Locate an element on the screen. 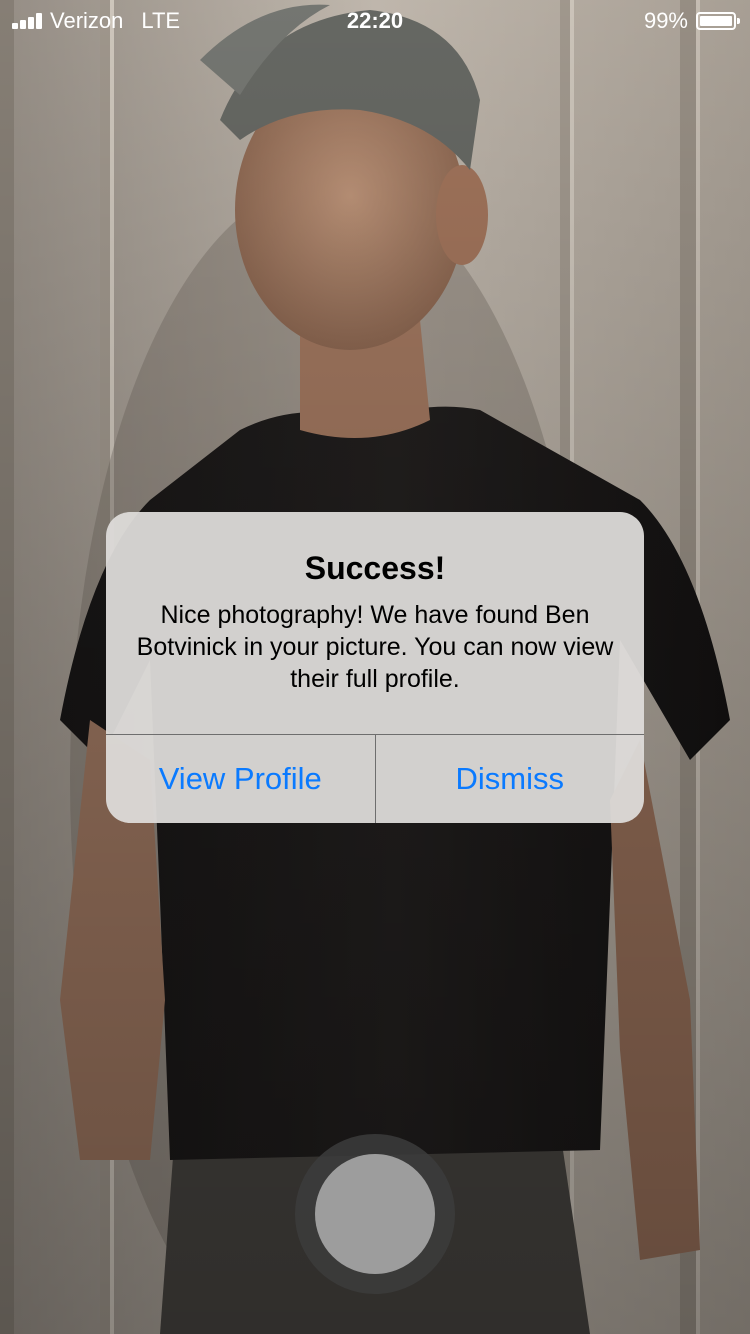 The image size is (750, 1334). status-right: 99% is located at coordinates (691, 21).